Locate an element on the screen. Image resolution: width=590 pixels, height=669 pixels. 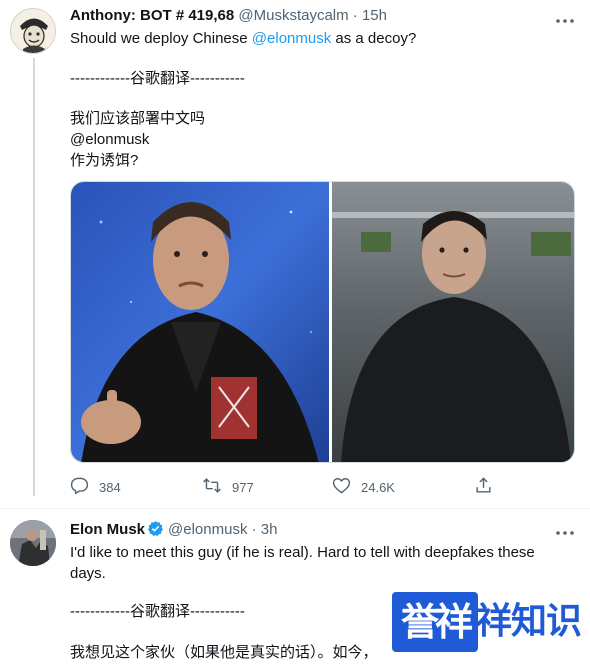
display-name: Elon Musk is located at coordinates (107, 529).